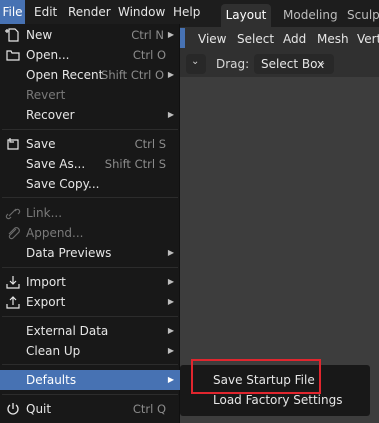  What do you see at coordinates (45, 12) in the screenshot?
I see `menu-edit: Edit` at bounding box center [45, 12].